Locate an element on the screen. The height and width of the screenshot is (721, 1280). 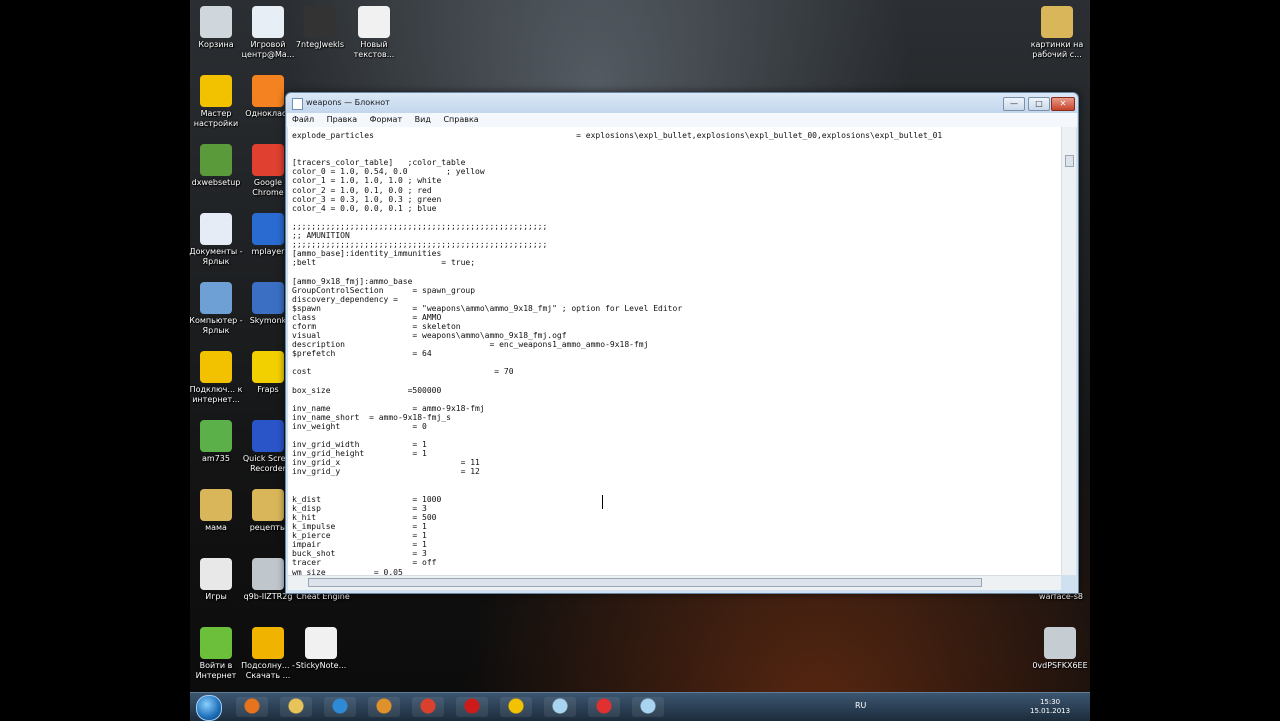
desktop-icon: Документы - Ярлык is located at coordinates (216, 240).